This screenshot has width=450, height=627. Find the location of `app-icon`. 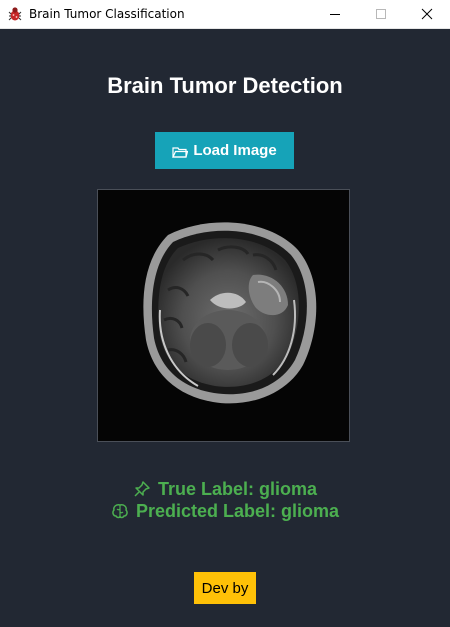

app-icon is located at coordinates (15, 14).